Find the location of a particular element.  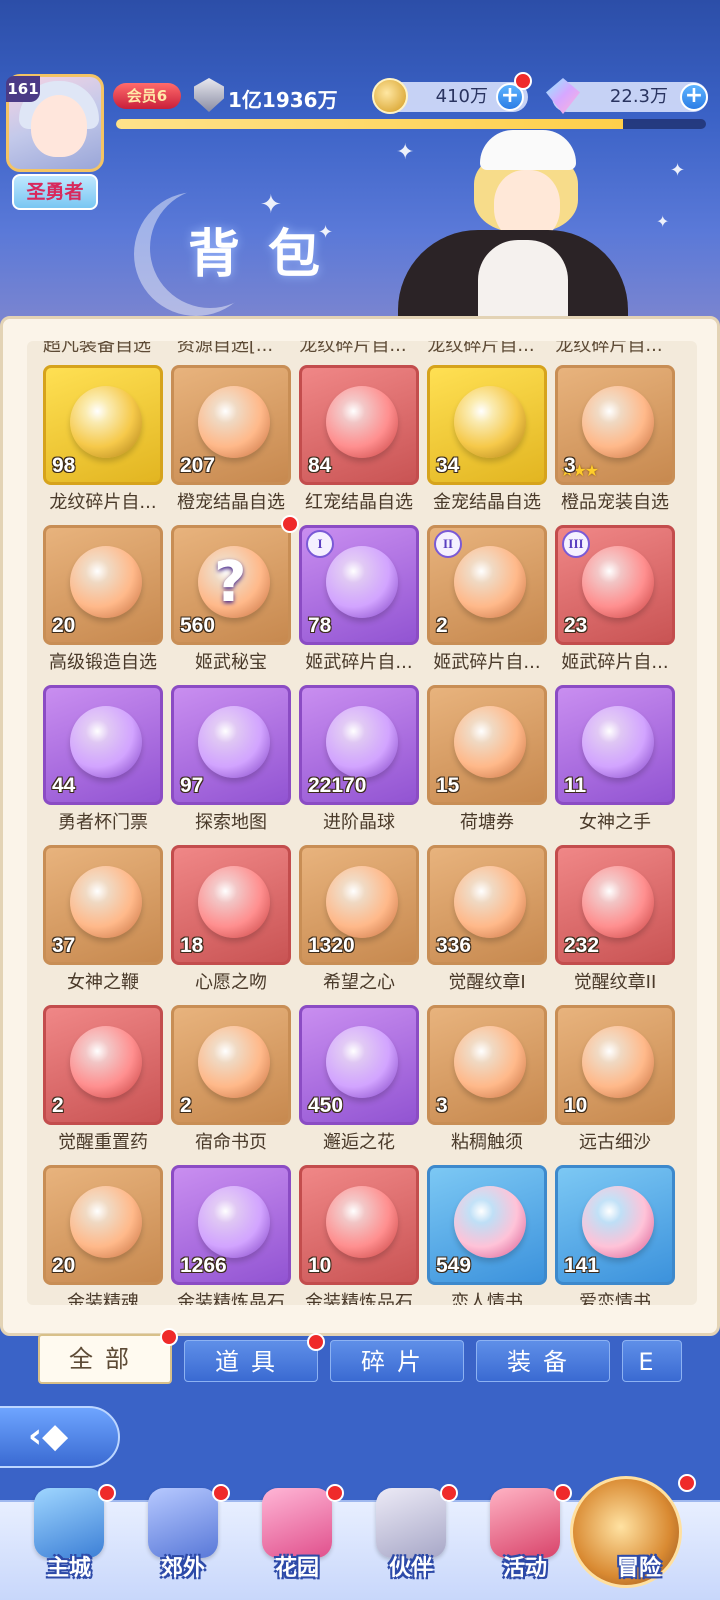

collapse-side-button: ‹◆ is located at coordinates (60, 1437).